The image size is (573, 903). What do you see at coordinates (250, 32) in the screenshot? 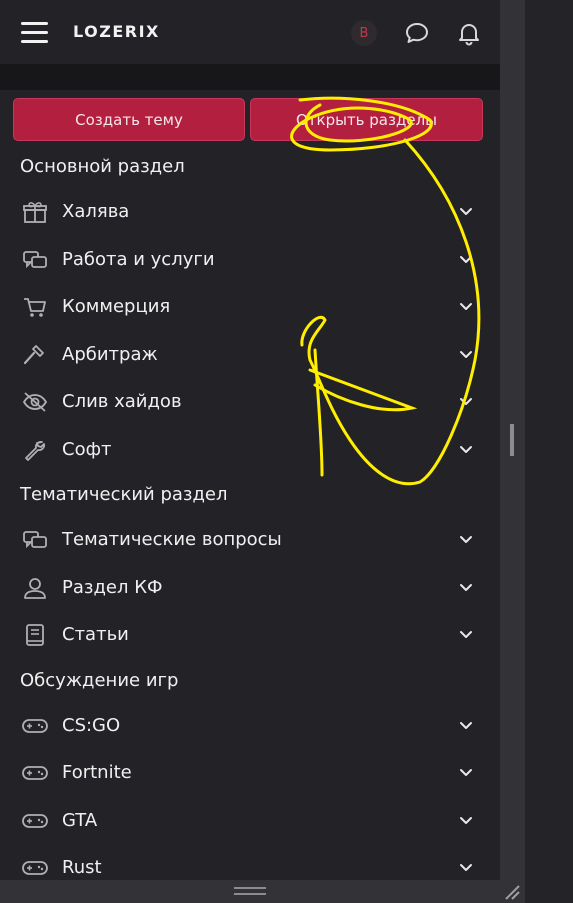
I see `top-bar: LOZERIX B` at bounding box center [250, 32].